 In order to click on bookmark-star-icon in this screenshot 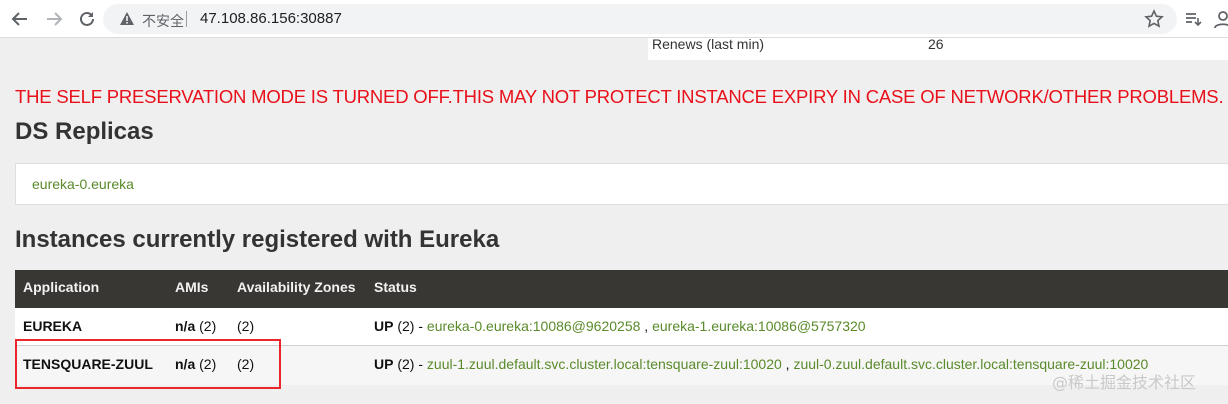, I will do `click(1154, 19)`.